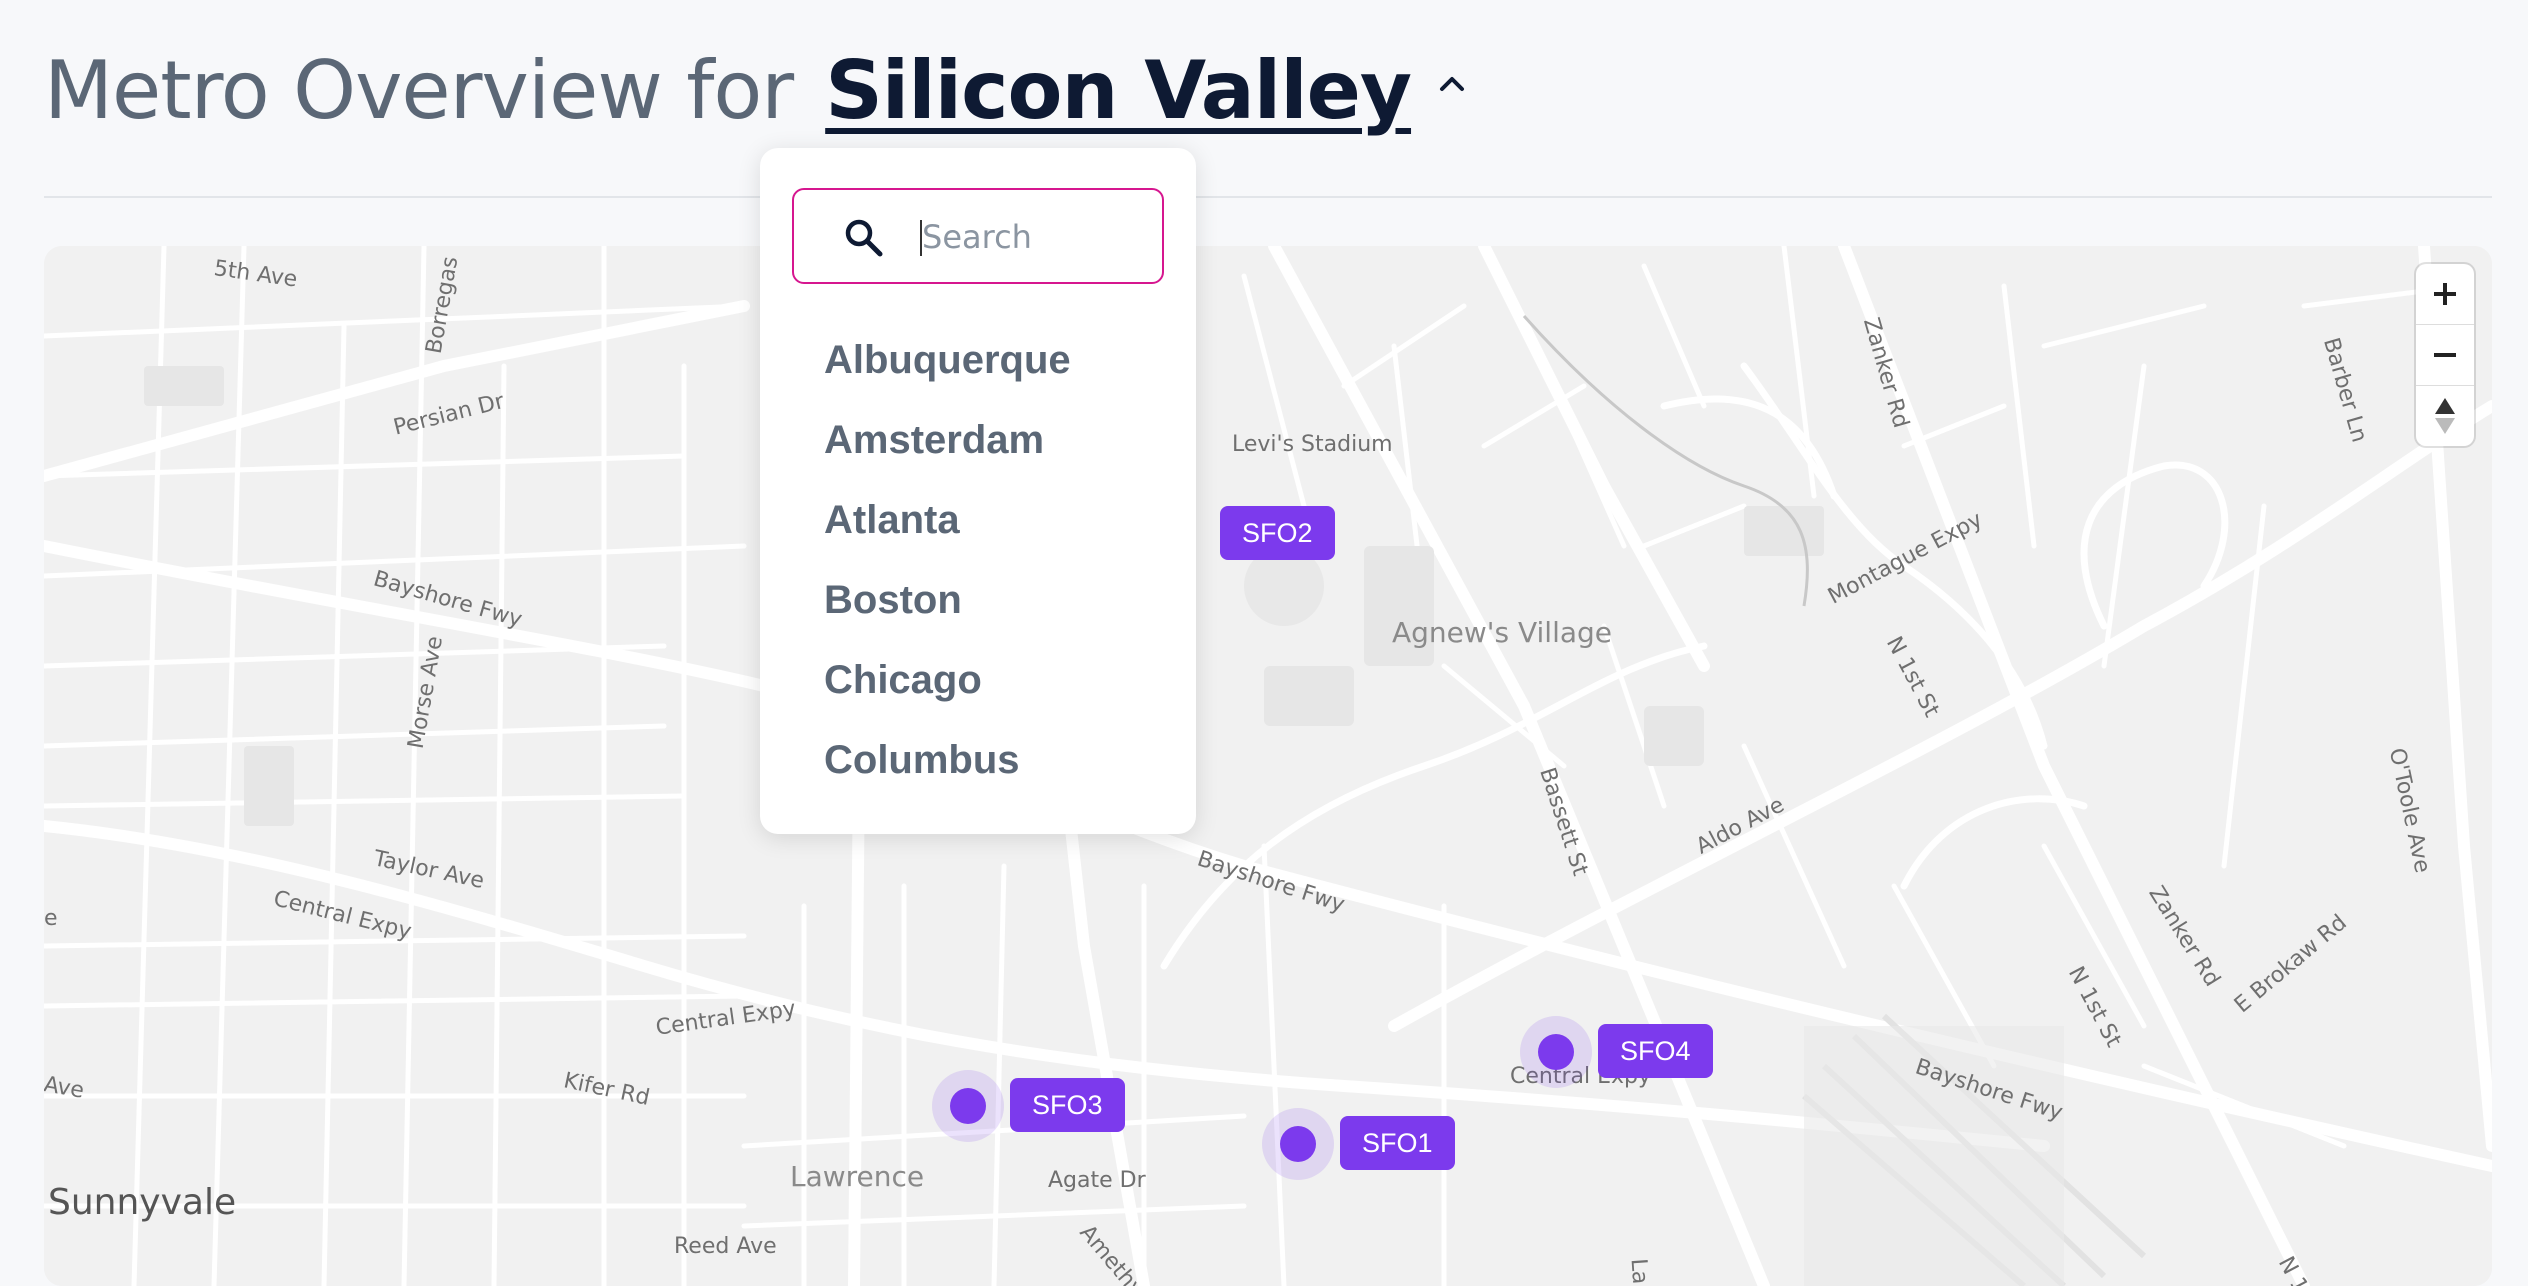 Image resolution: width=2528 pixels, height=1286 pixels. Describe the element at coordinates (1502, 632) in the screenshot. I see `map-label-place: Agnew's Village` at that location.